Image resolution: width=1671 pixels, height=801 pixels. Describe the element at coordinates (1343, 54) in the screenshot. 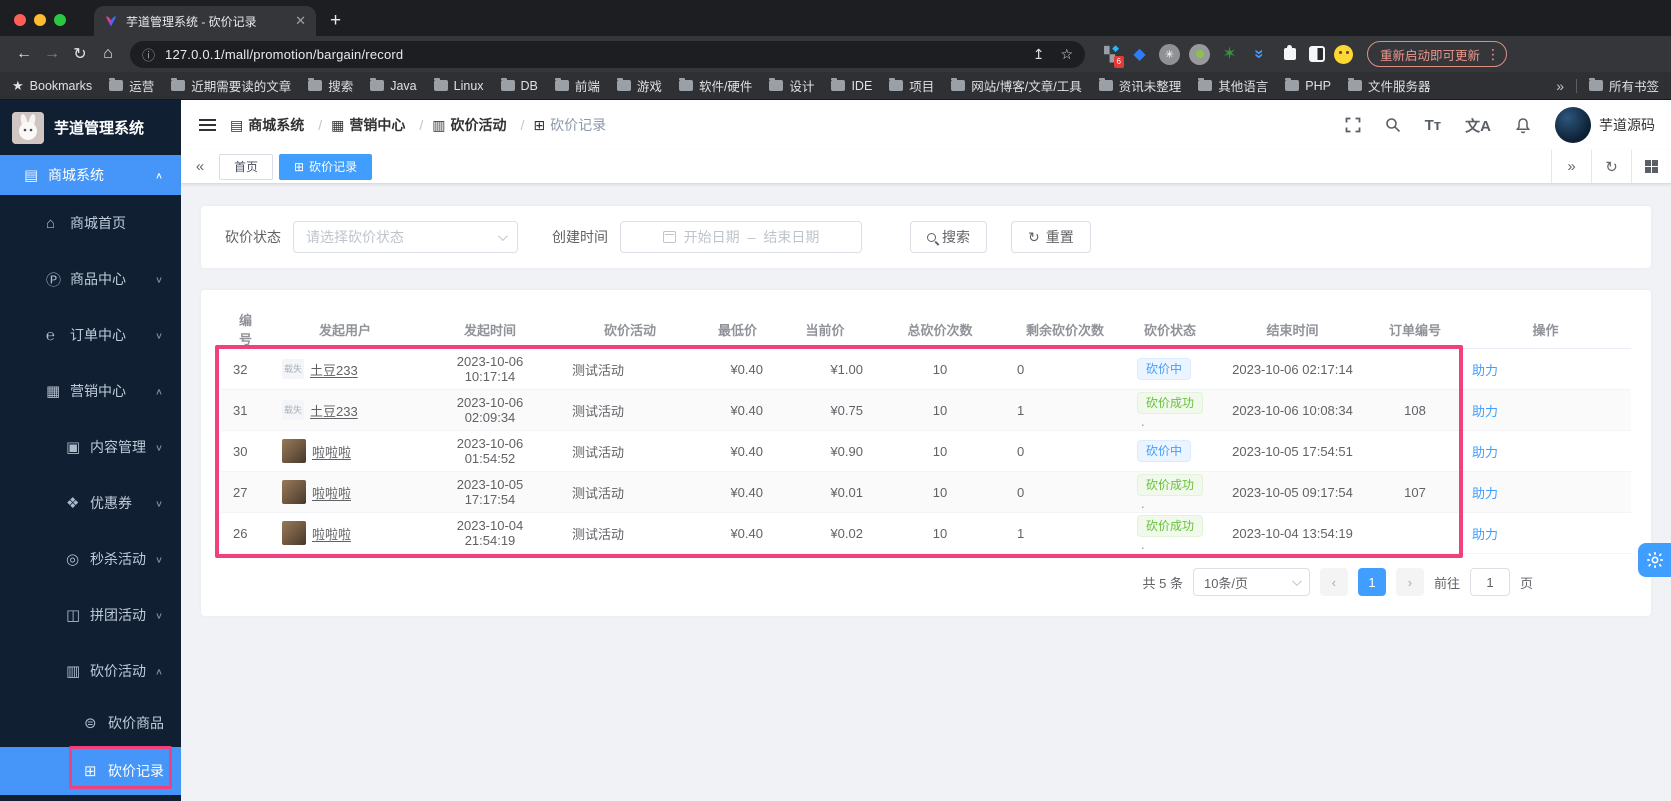

I see `smiley-ext-icon` at that location.